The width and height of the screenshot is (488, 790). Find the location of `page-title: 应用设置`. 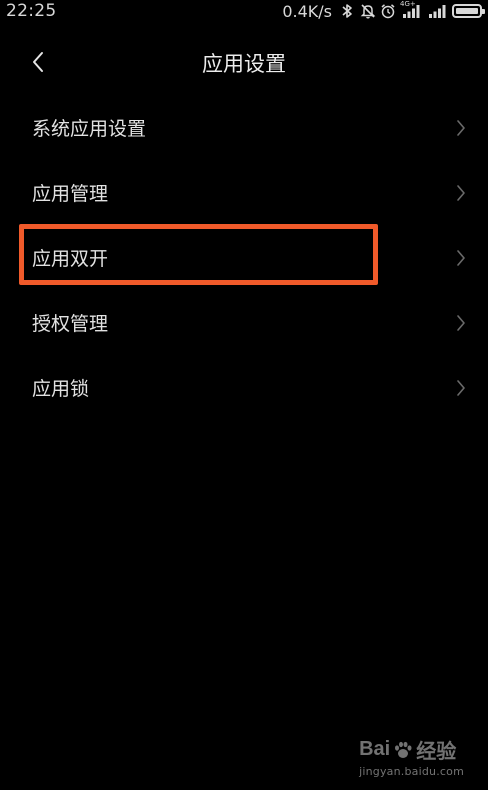

page-title: 应用设置 is located at coordinates (244, 64).